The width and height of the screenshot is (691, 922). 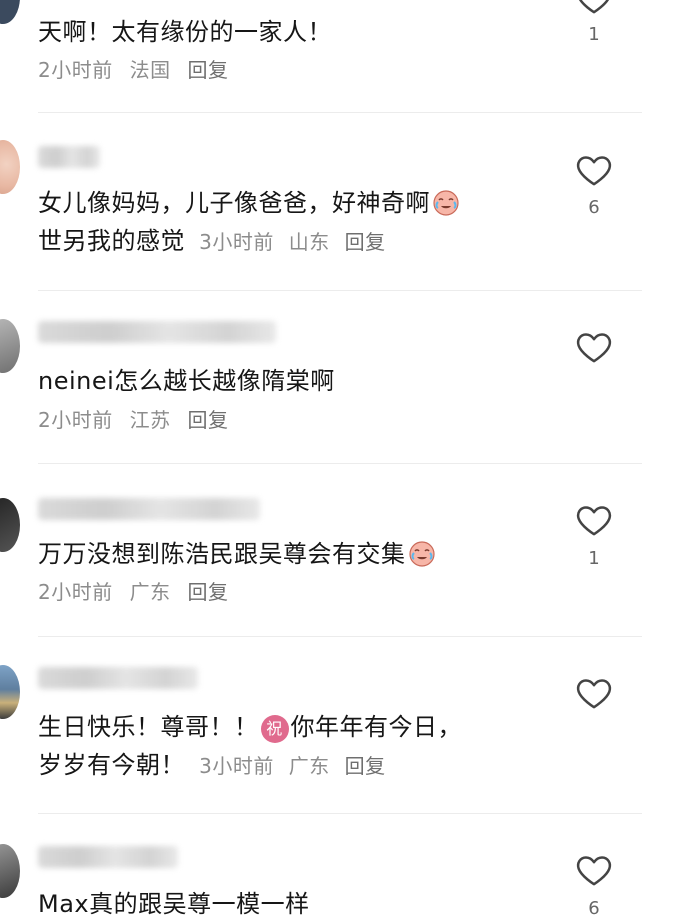 What do you see at coordinates (150, 420) in the screenshot?
I see `comment-location: 江苏` at bounding box center [150, 420].